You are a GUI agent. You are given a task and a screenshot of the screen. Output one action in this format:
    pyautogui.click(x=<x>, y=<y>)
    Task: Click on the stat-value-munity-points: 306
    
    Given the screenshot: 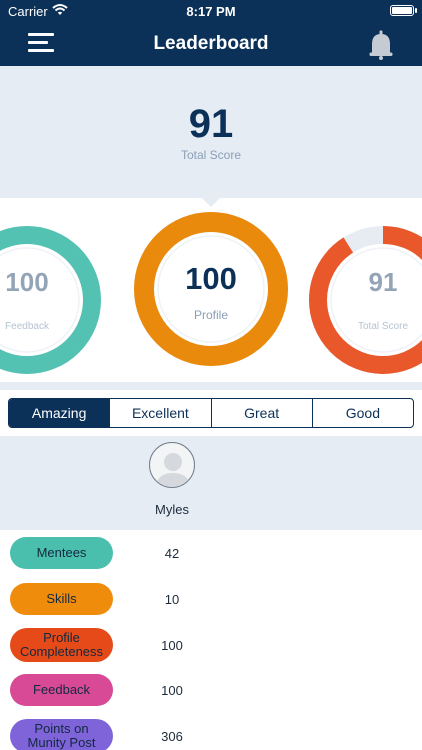 What is the action you would take?
    pyautogui.click(x=172, y=736)
    